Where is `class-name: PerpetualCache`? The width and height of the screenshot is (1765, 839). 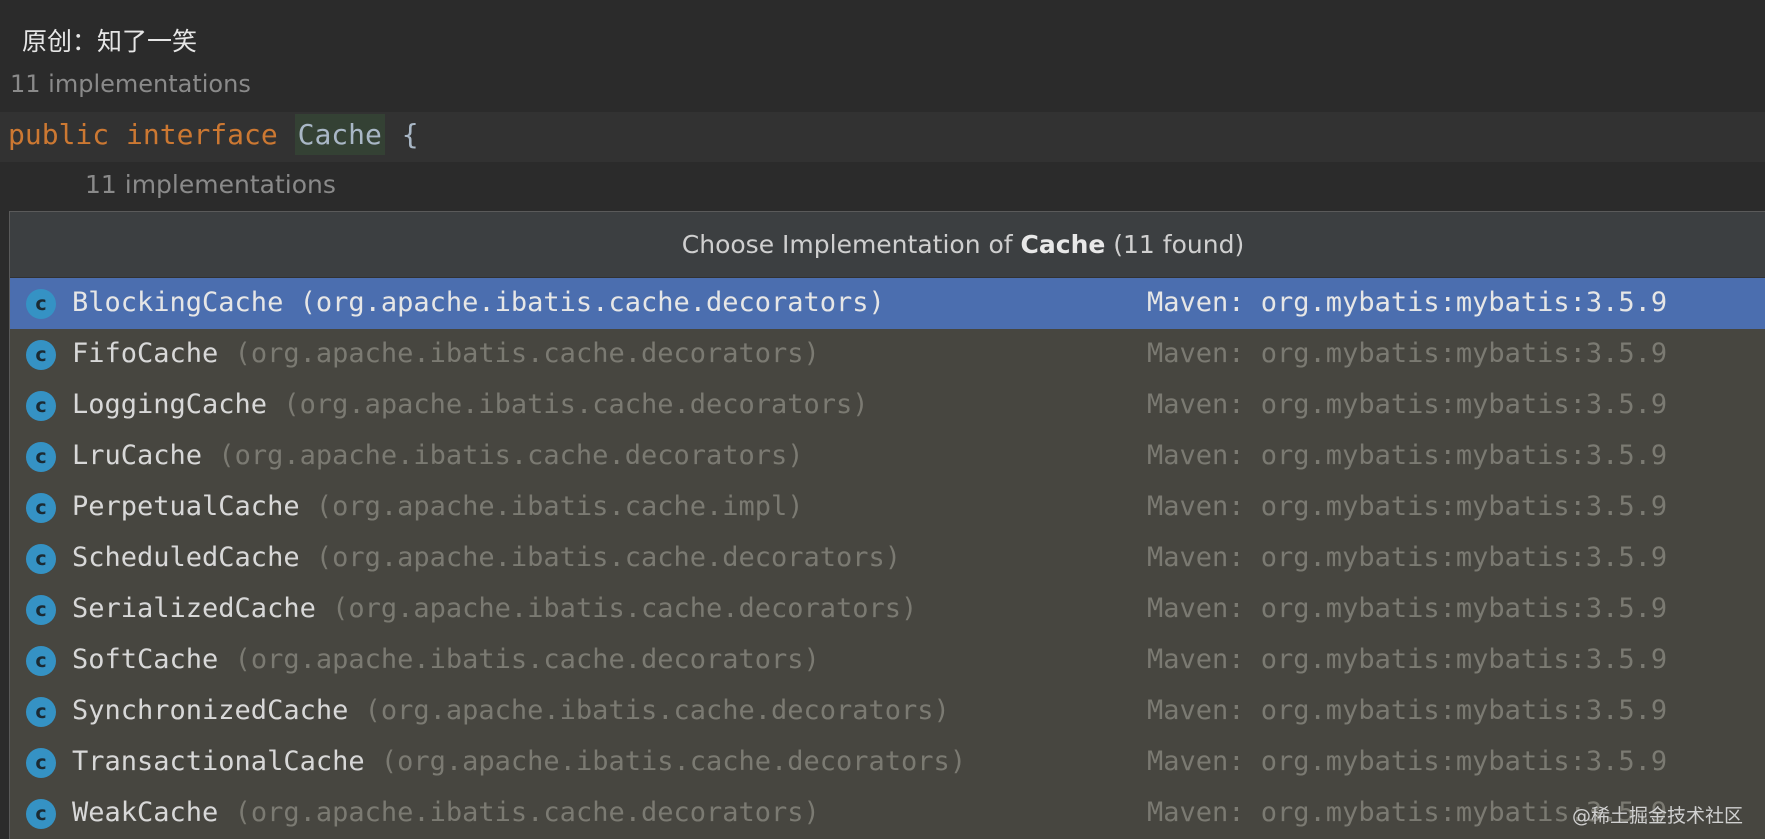
class-name: PerpetualCache is located at coordinates (186, 506).